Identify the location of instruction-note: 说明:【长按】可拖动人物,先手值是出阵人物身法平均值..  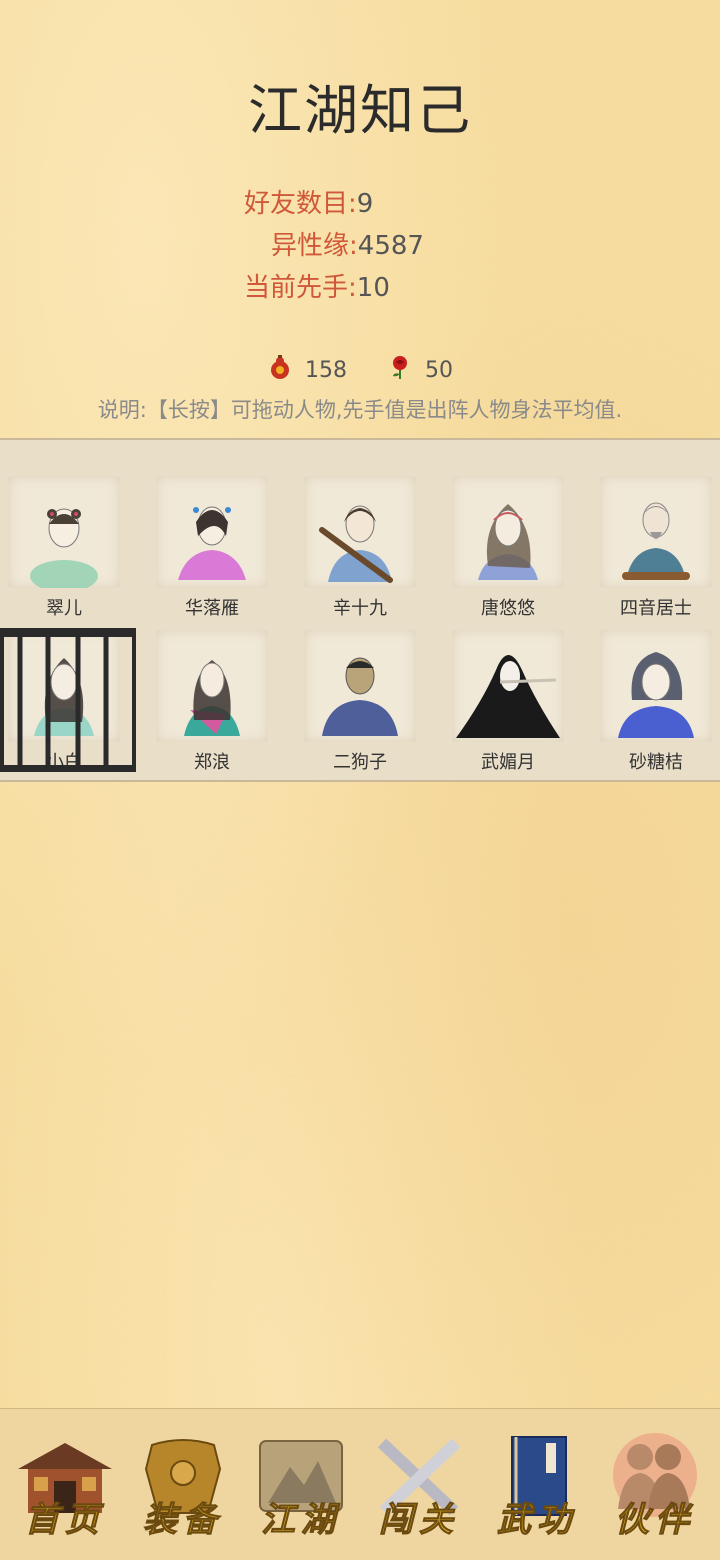
(360, 410).